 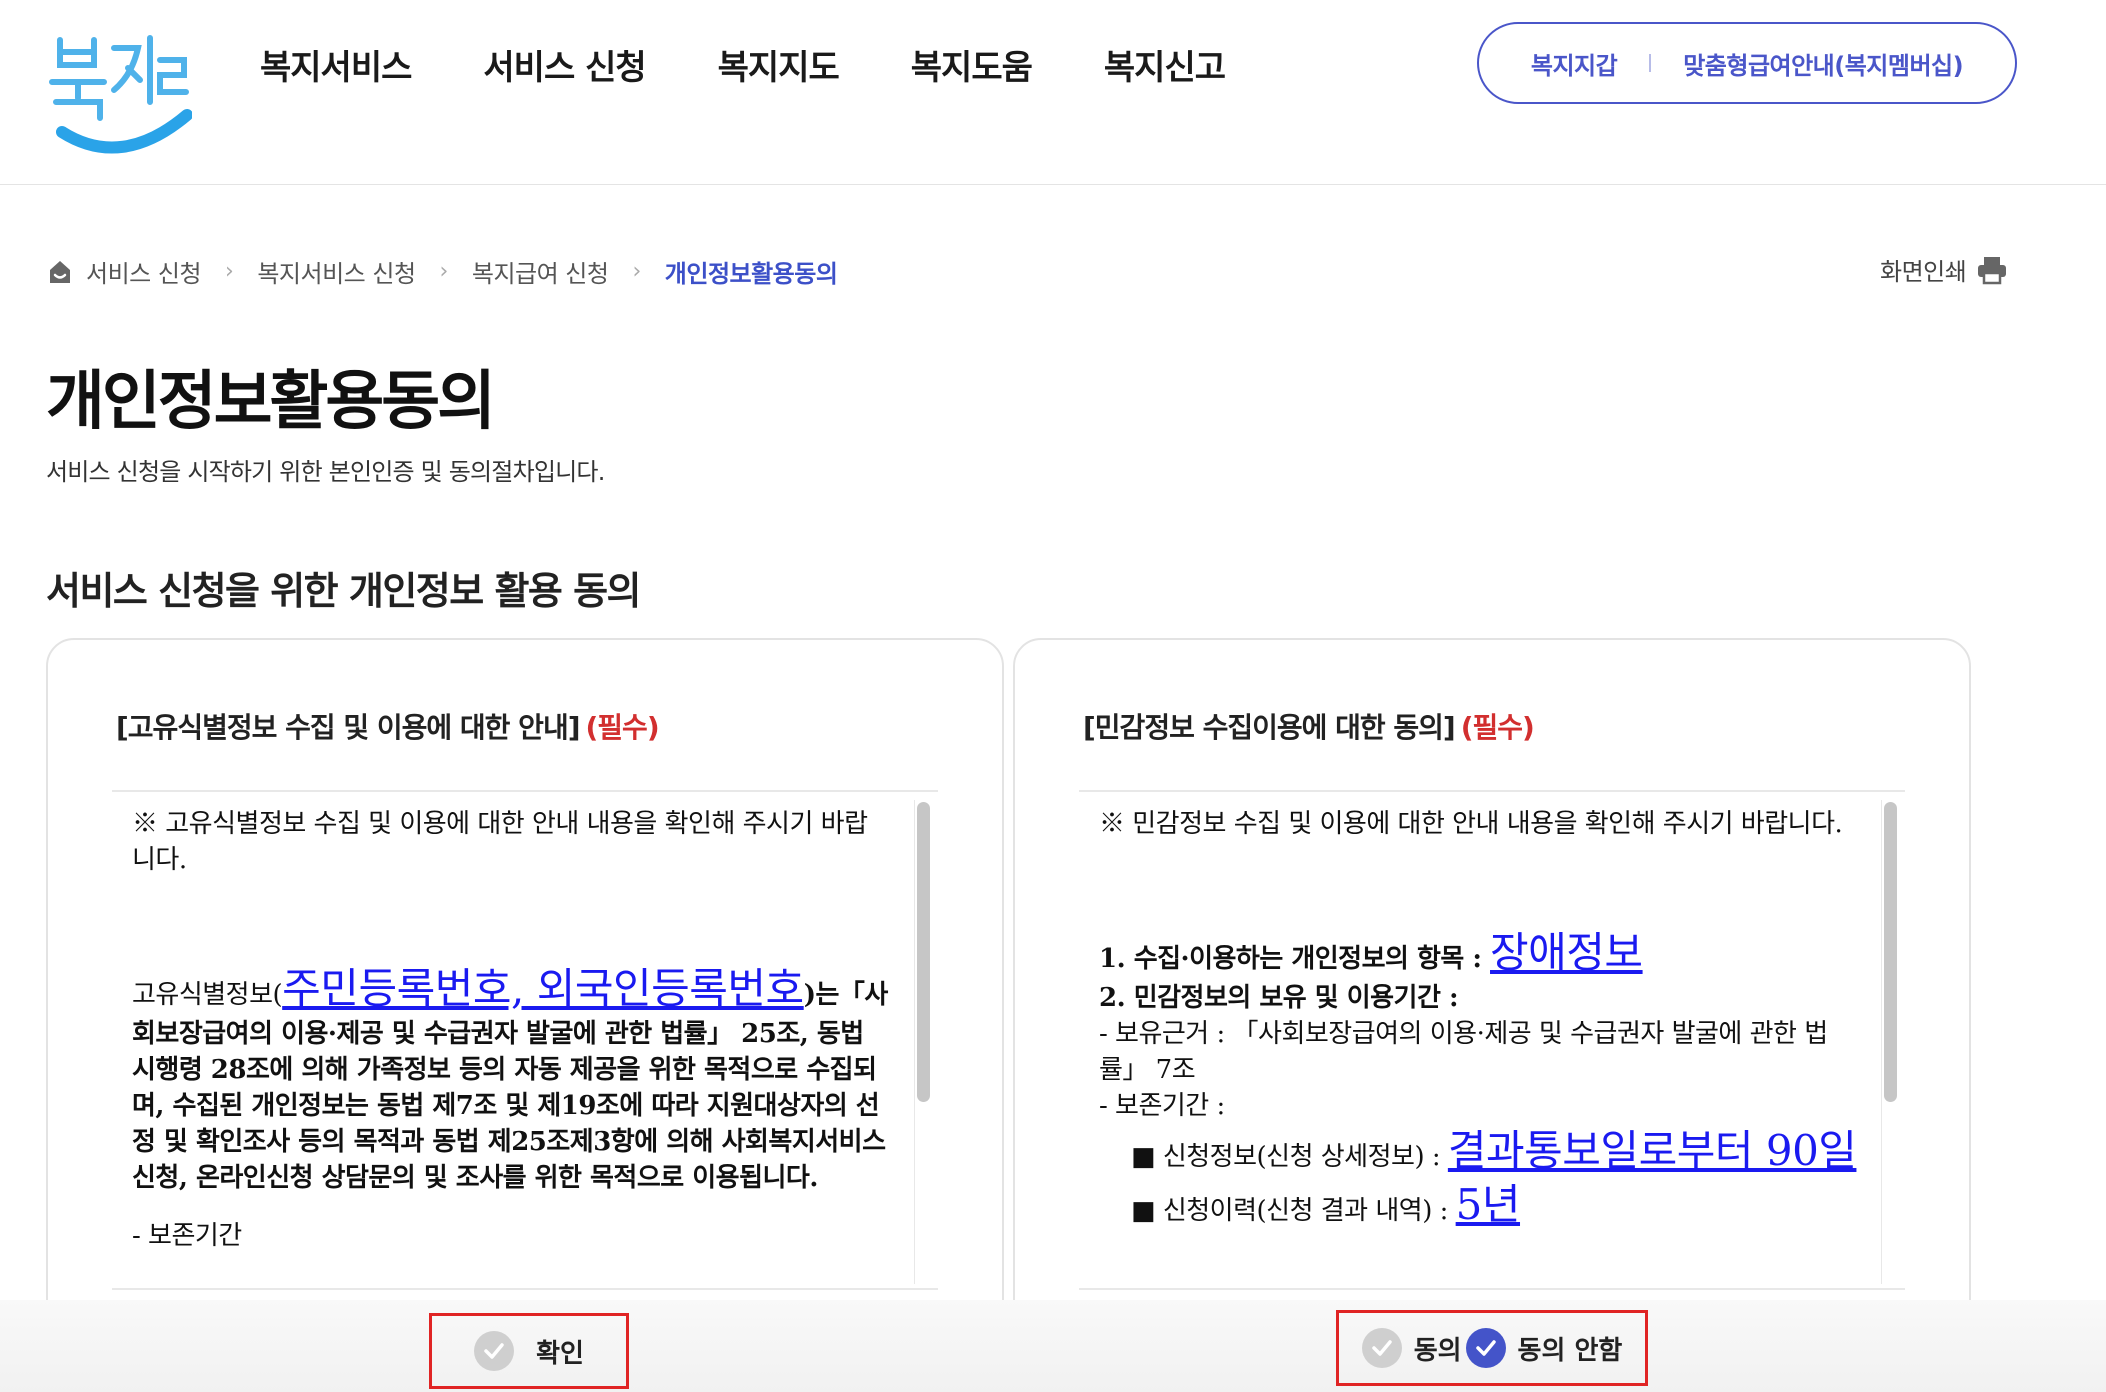 What do you see at coordinates (344, 591) in the screenshot?
I see `section-title: 서비스 신청을 위한 개인정보 활용 동의` at bounding box center [344, 591].